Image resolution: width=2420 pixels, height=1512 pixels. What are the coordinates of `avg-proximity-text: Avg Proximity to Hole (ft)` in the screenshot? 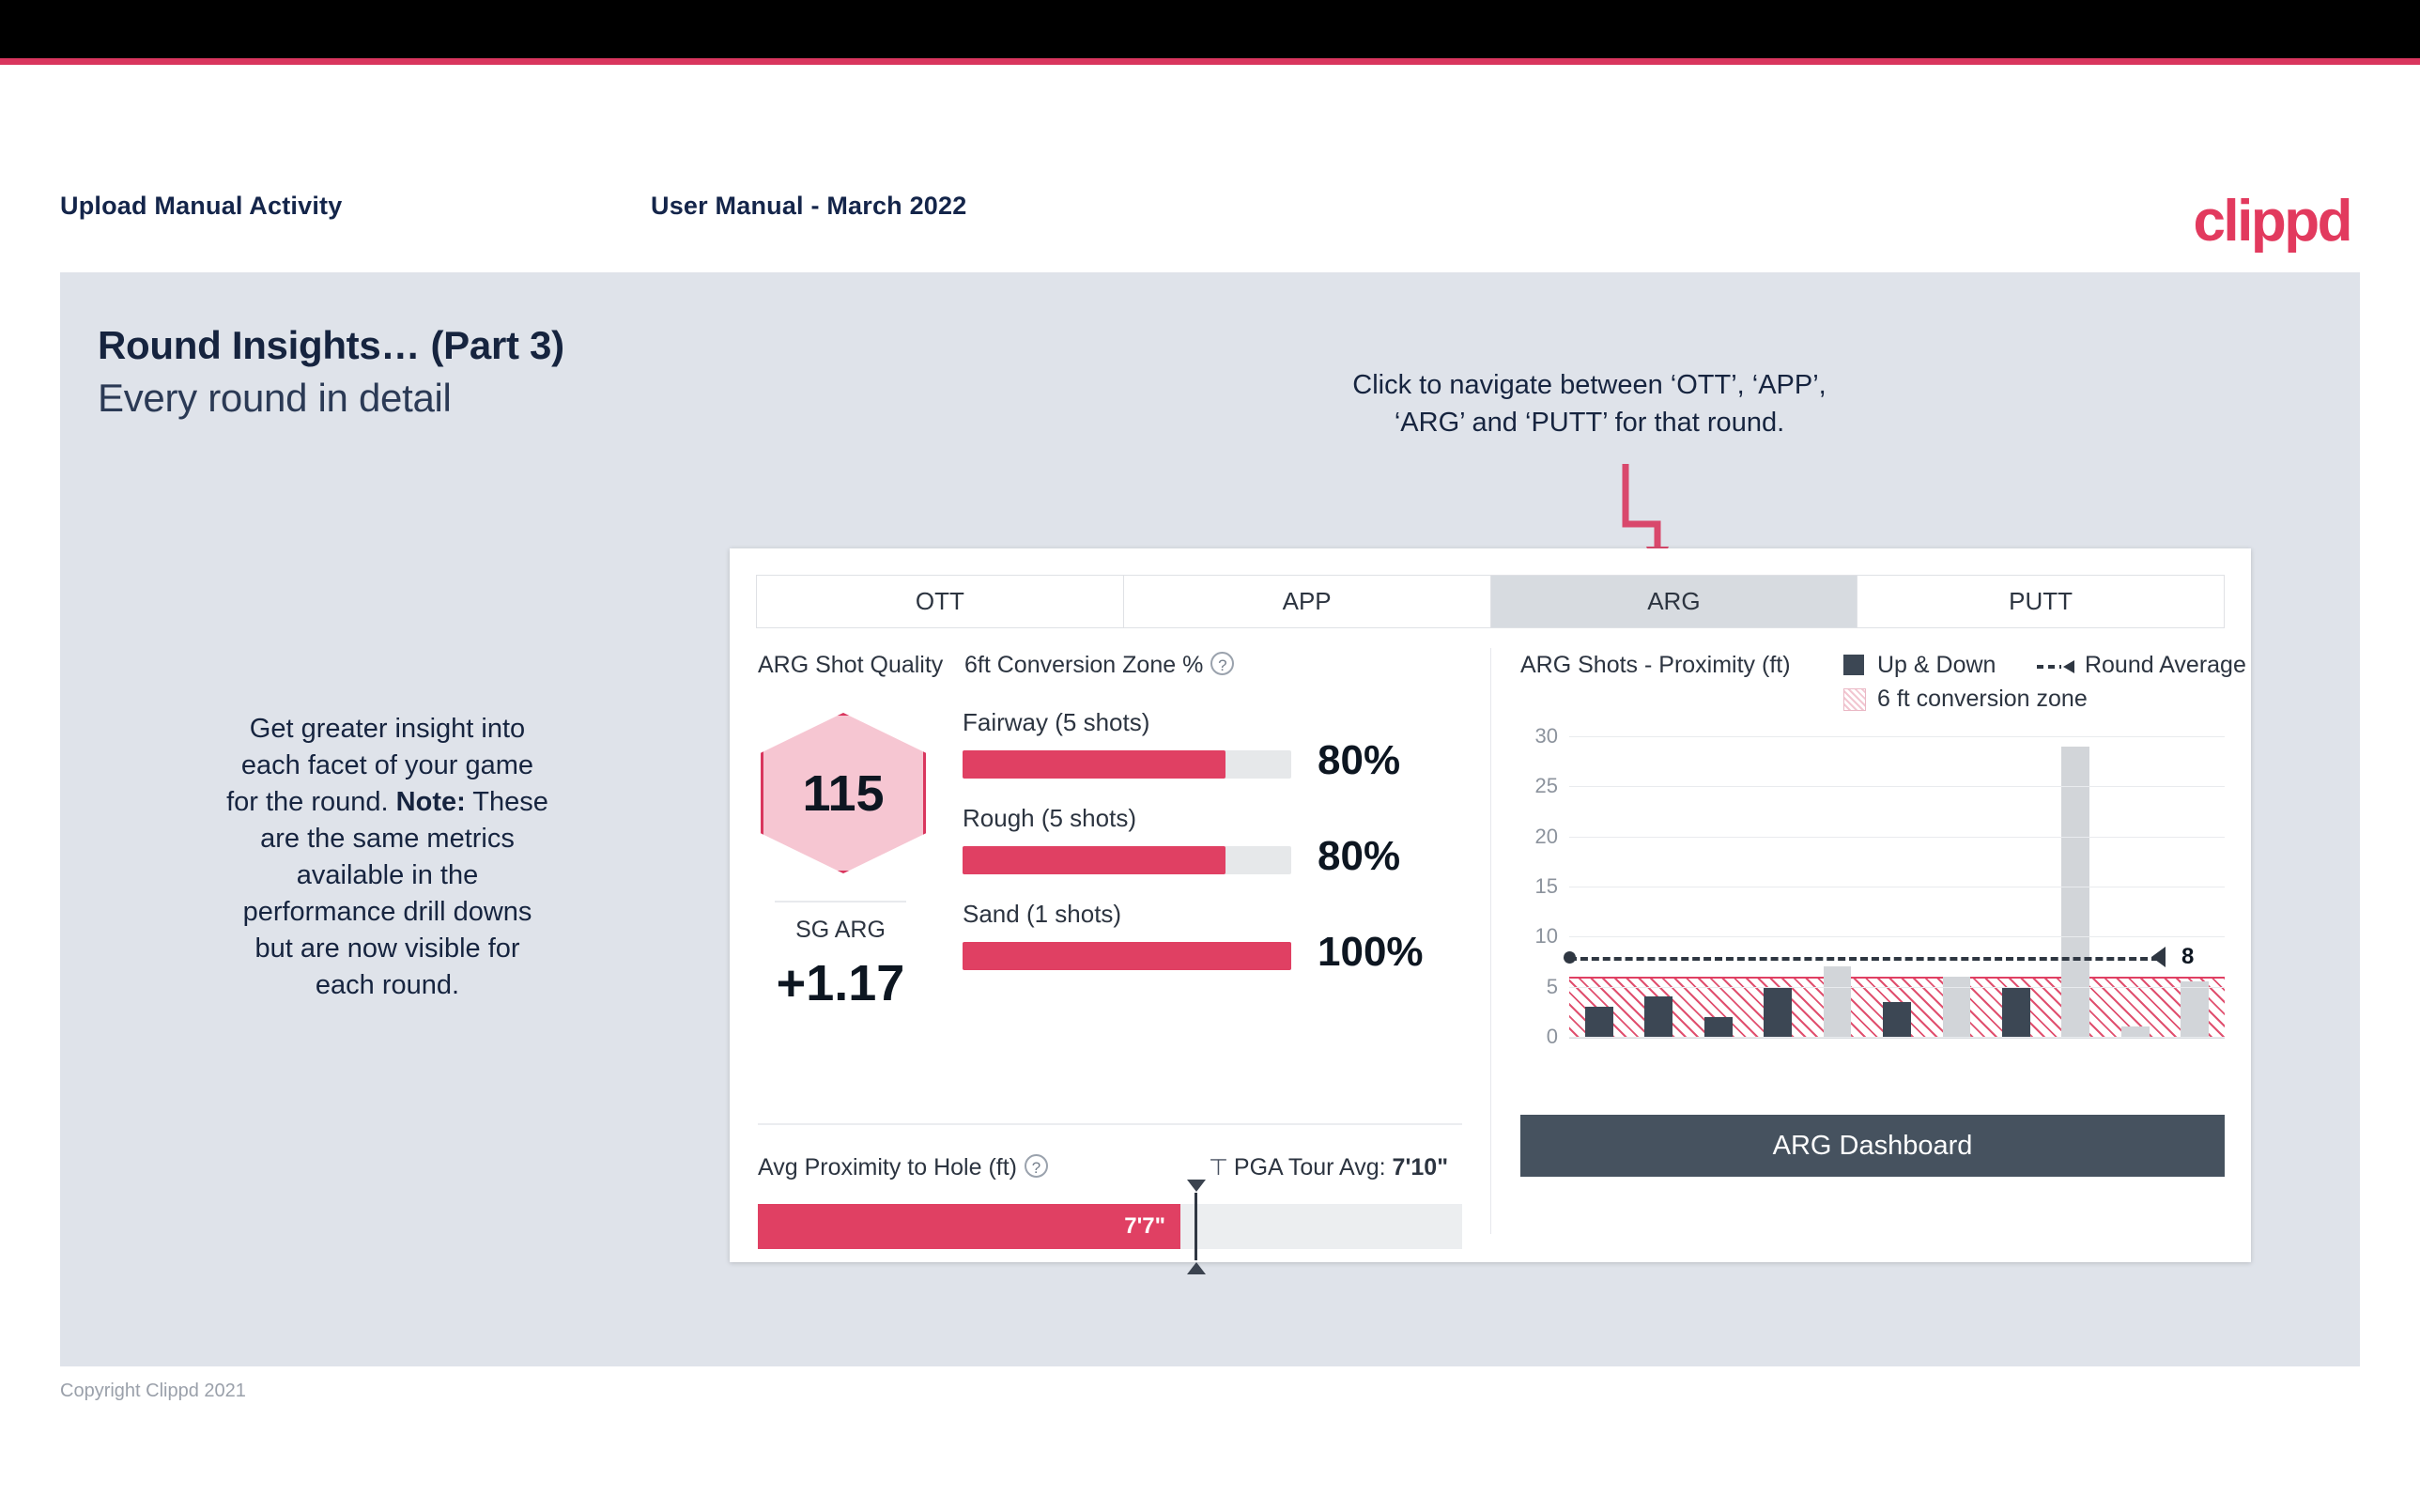 It's located at (888, 1167).